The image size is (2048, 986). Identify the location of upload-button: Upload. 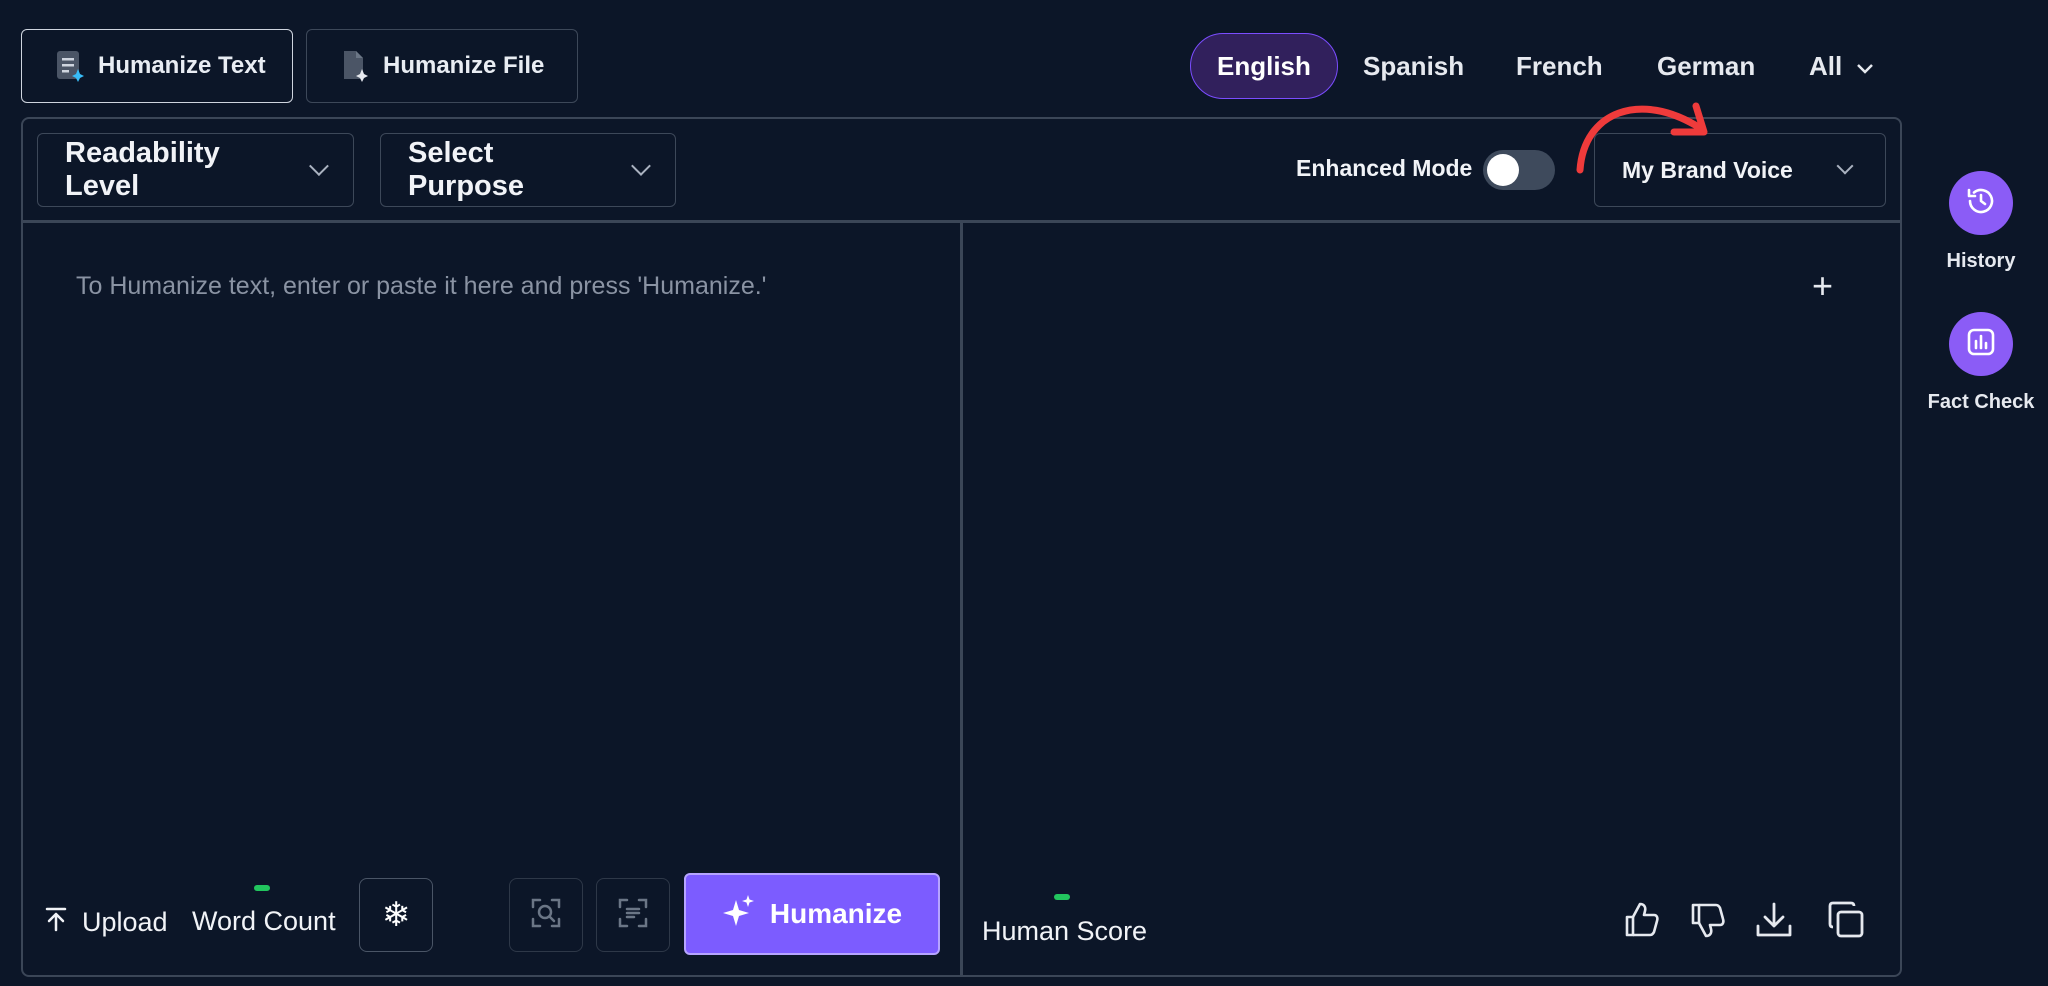
(106, 922).